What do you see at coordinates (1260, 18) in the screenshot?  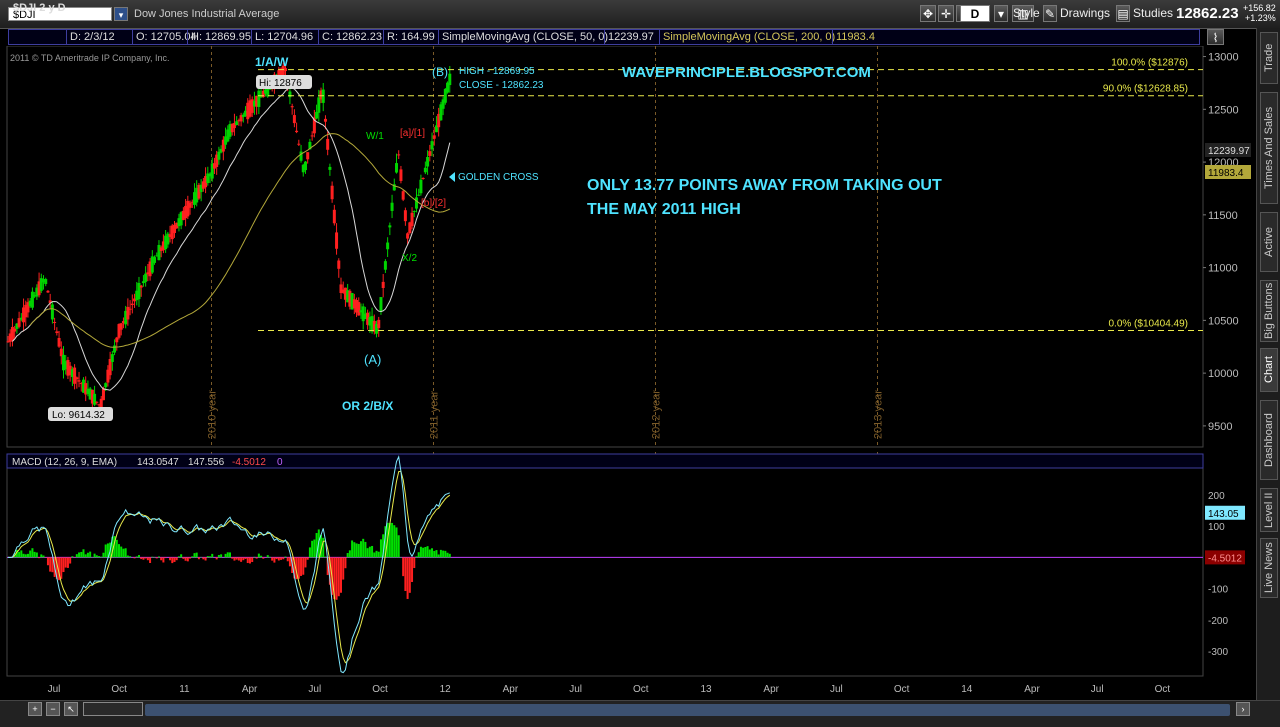 I see `change-pct: +1.23%` at bounding box center [1260, 18].